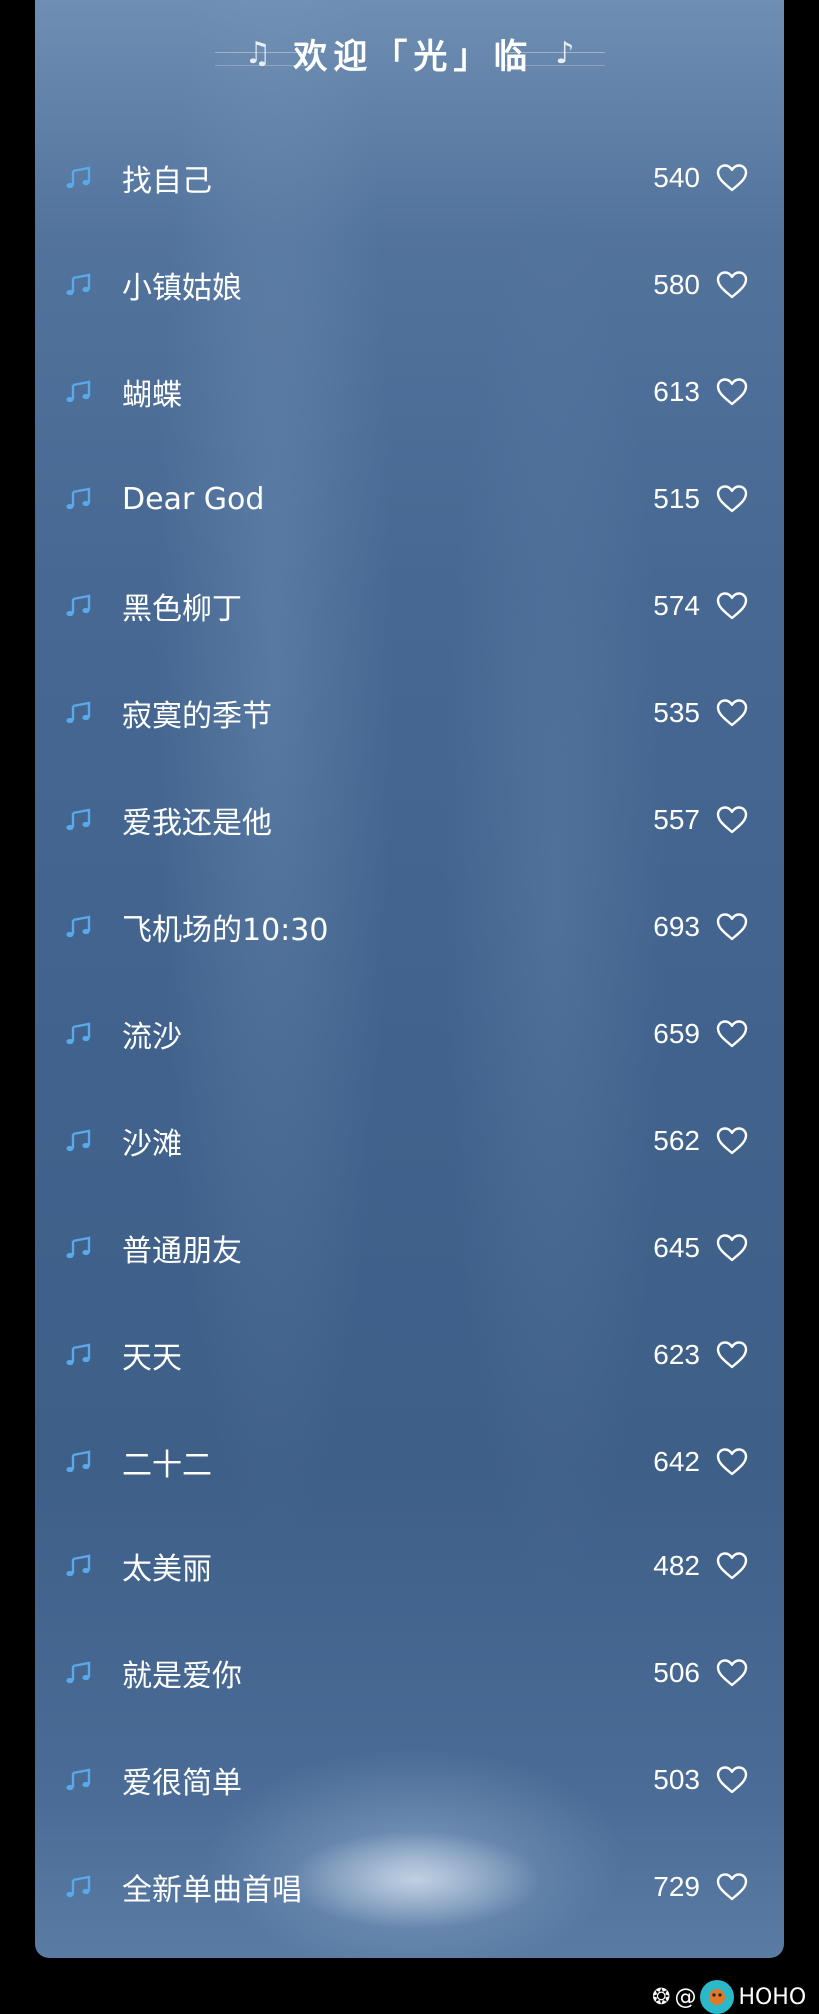 Image resolution: width=819 pixels, height=2014 pixels. What do you see at coordinates (676, 712) in the screenshot?
I see `like-count: 535` at bounding box center [676, 712].